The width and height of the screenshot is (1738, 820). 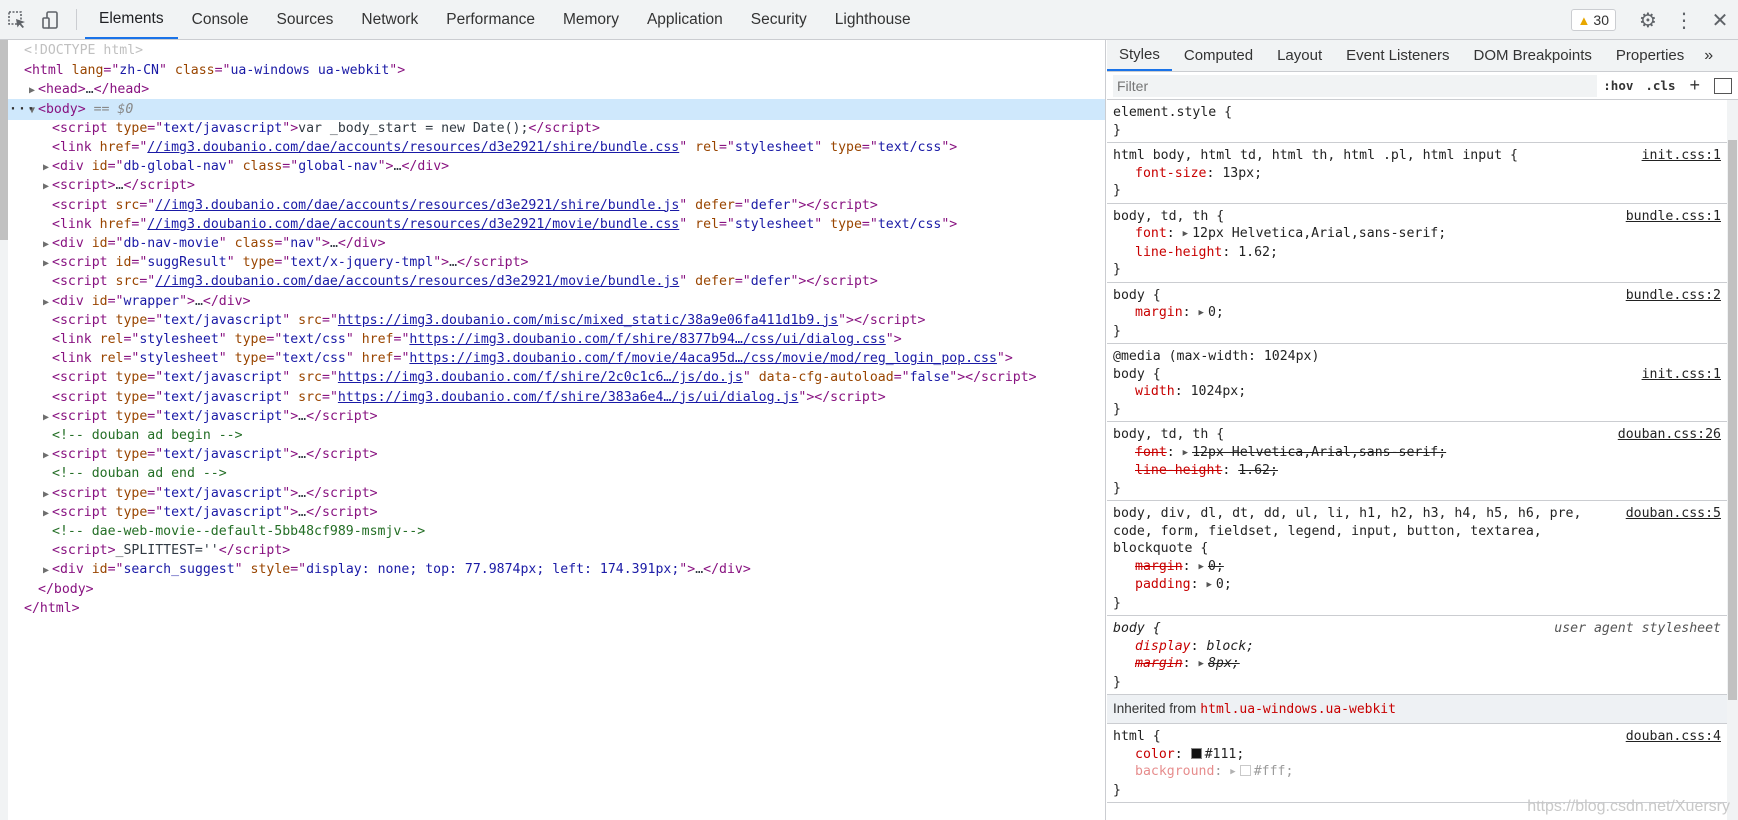 What do you see at coordinates (873, 19) in the screenshot?
I see `tab-lighthouse: Lighthouse` at bounding box center [873, 19].